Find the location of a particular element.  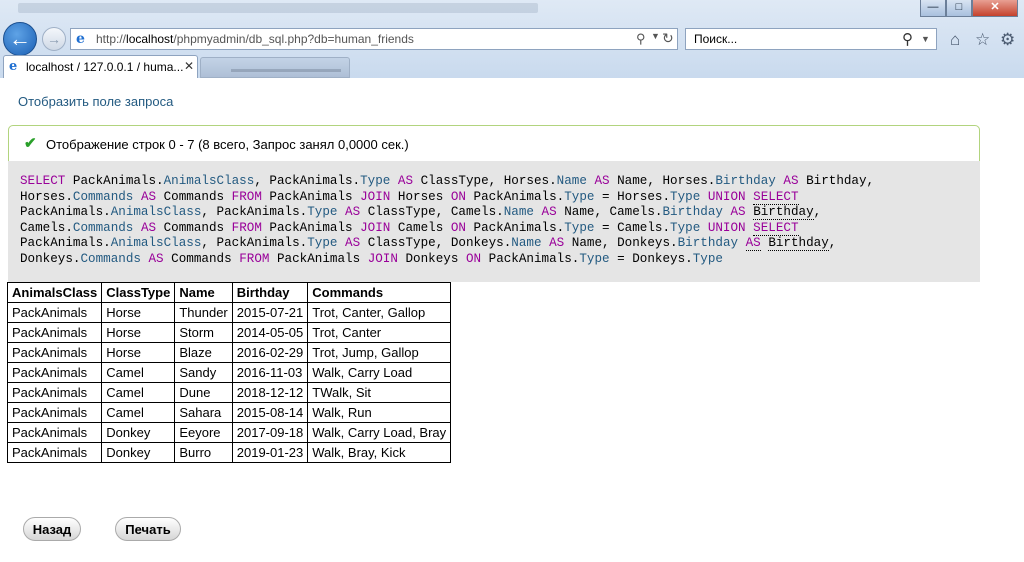

sql-text: Birthday, is located at coordinates (836, 181).